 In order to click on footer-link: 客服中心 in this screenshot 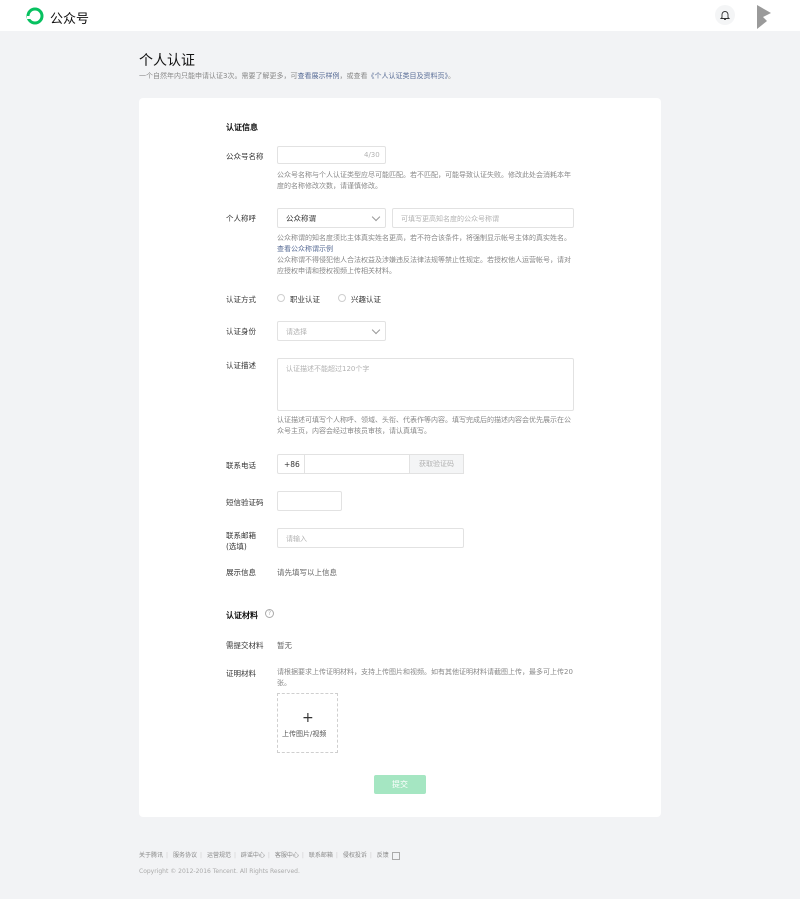, I will do `click(287, 855)`.